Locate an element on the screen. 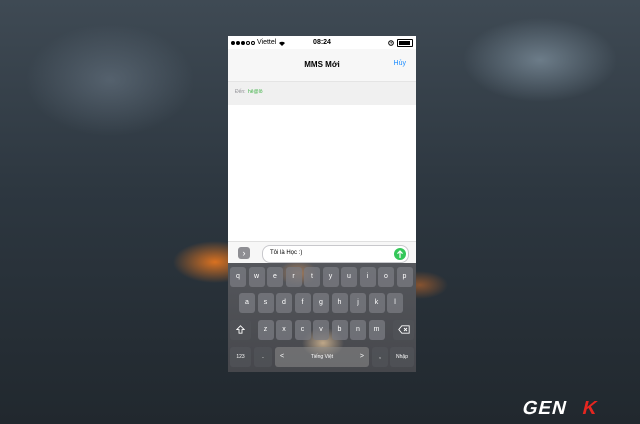 Image resolution: width=640 pixels, height=424 pixels. message-text: Tôi là Học :) is located at coordinates (286, 253).